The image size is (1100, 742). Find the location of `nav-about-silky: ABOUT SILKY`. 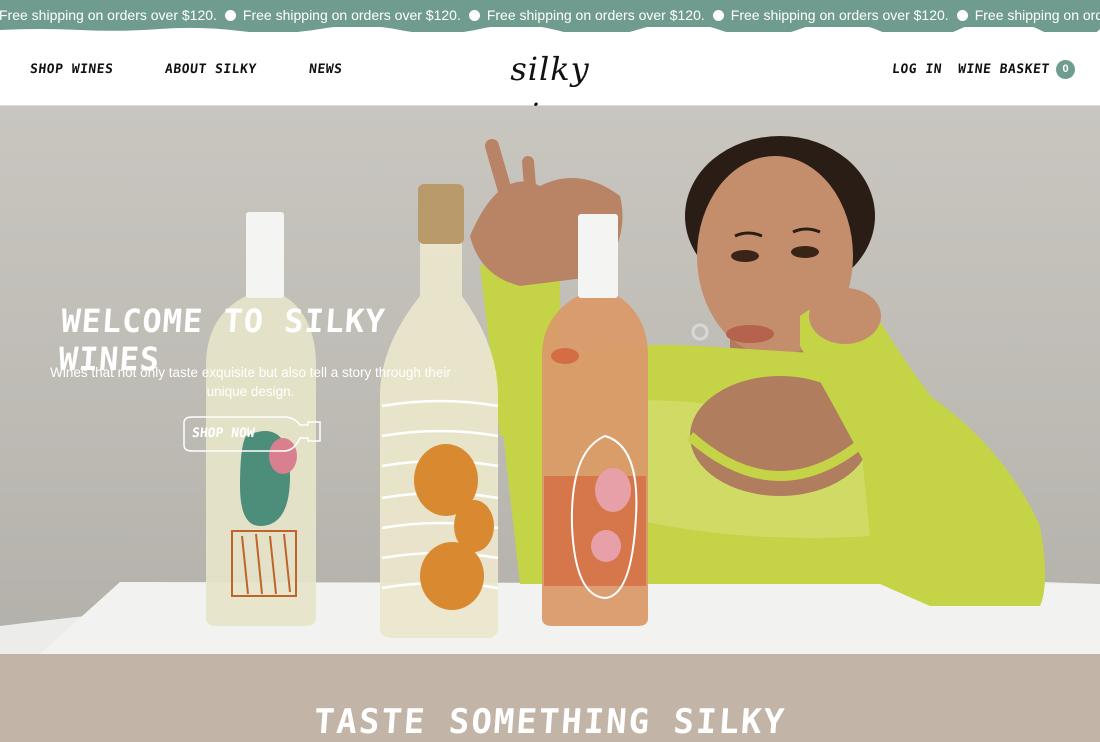

nav-about-silky: ABOUT SILKY is located at coordinates (210, 69).